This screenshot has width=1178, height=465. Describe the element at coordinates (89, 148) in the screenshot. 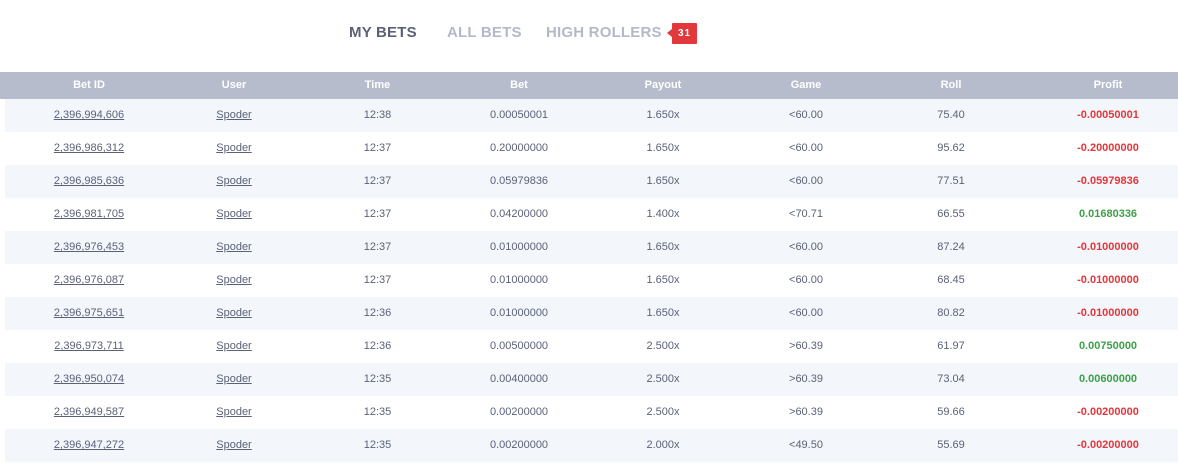

I see `bet-id-link: 2,396,986,312` at that location.